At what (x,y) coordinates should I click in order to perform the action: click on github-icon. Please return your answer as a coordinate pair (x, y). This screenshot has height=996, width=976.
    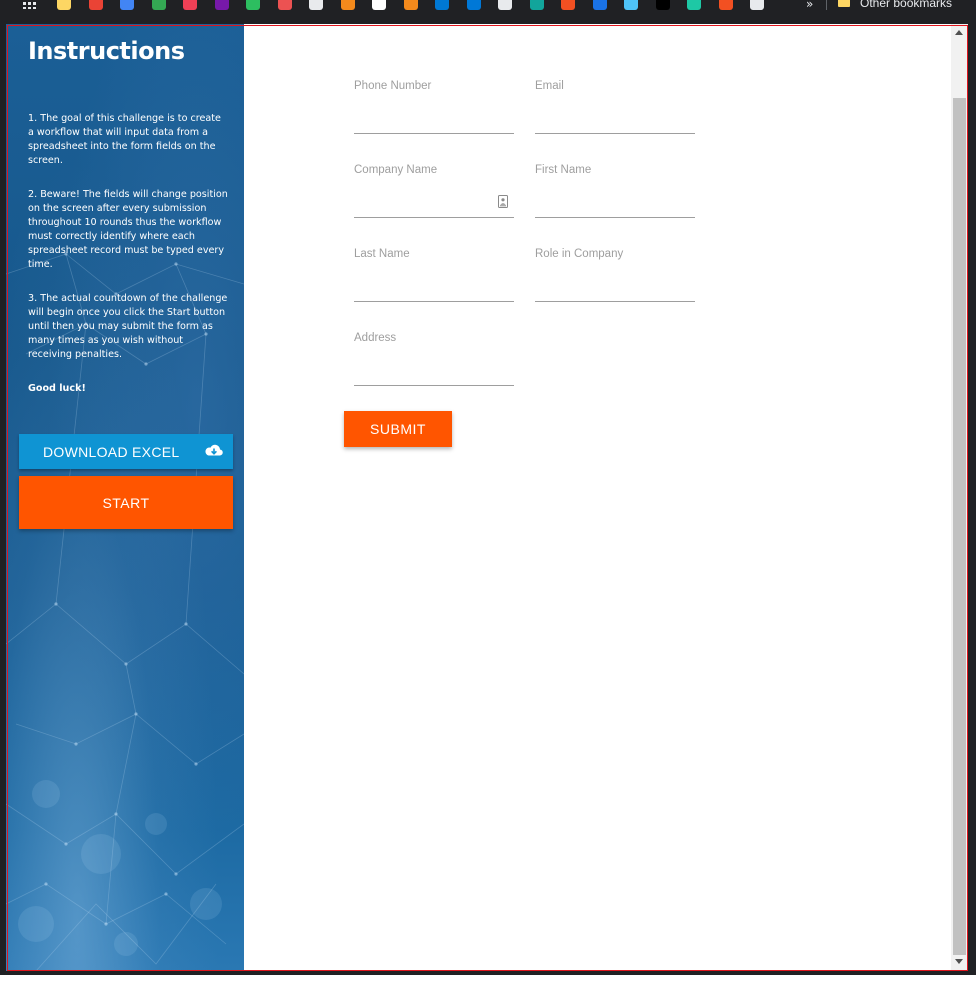
    Looking at the image, I should click on (505, 5).